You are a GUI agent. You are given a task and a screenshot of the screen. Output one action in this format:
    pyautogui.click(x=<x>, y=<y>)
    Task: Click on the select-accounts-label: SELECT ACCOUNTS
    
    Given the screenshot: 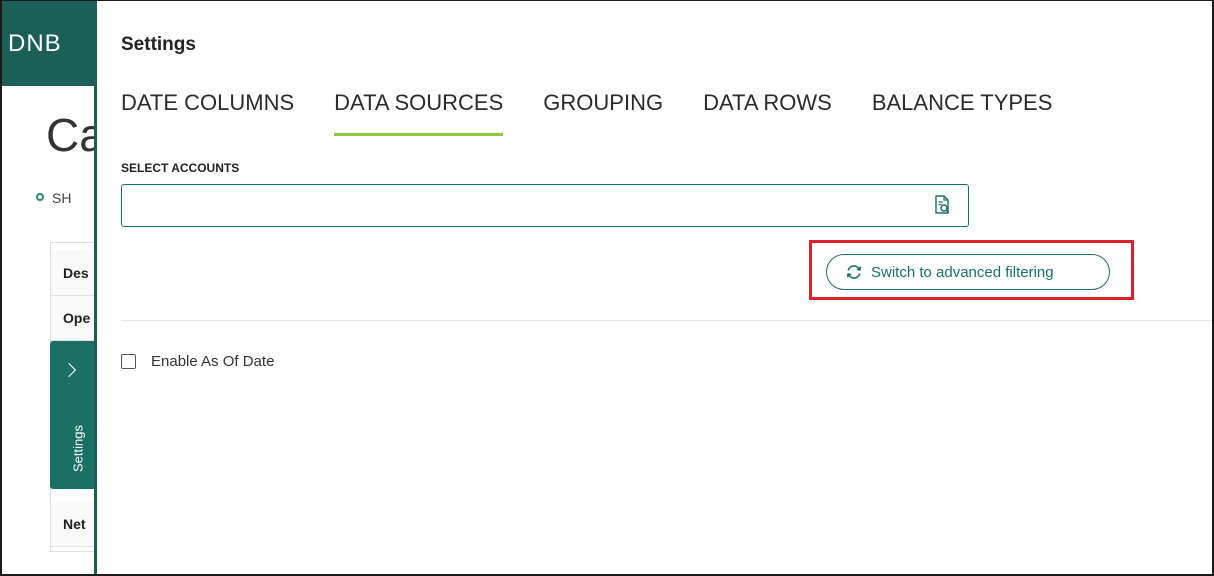 What is the action you would take?
    pyautogui.click(x=180, y=168)
    